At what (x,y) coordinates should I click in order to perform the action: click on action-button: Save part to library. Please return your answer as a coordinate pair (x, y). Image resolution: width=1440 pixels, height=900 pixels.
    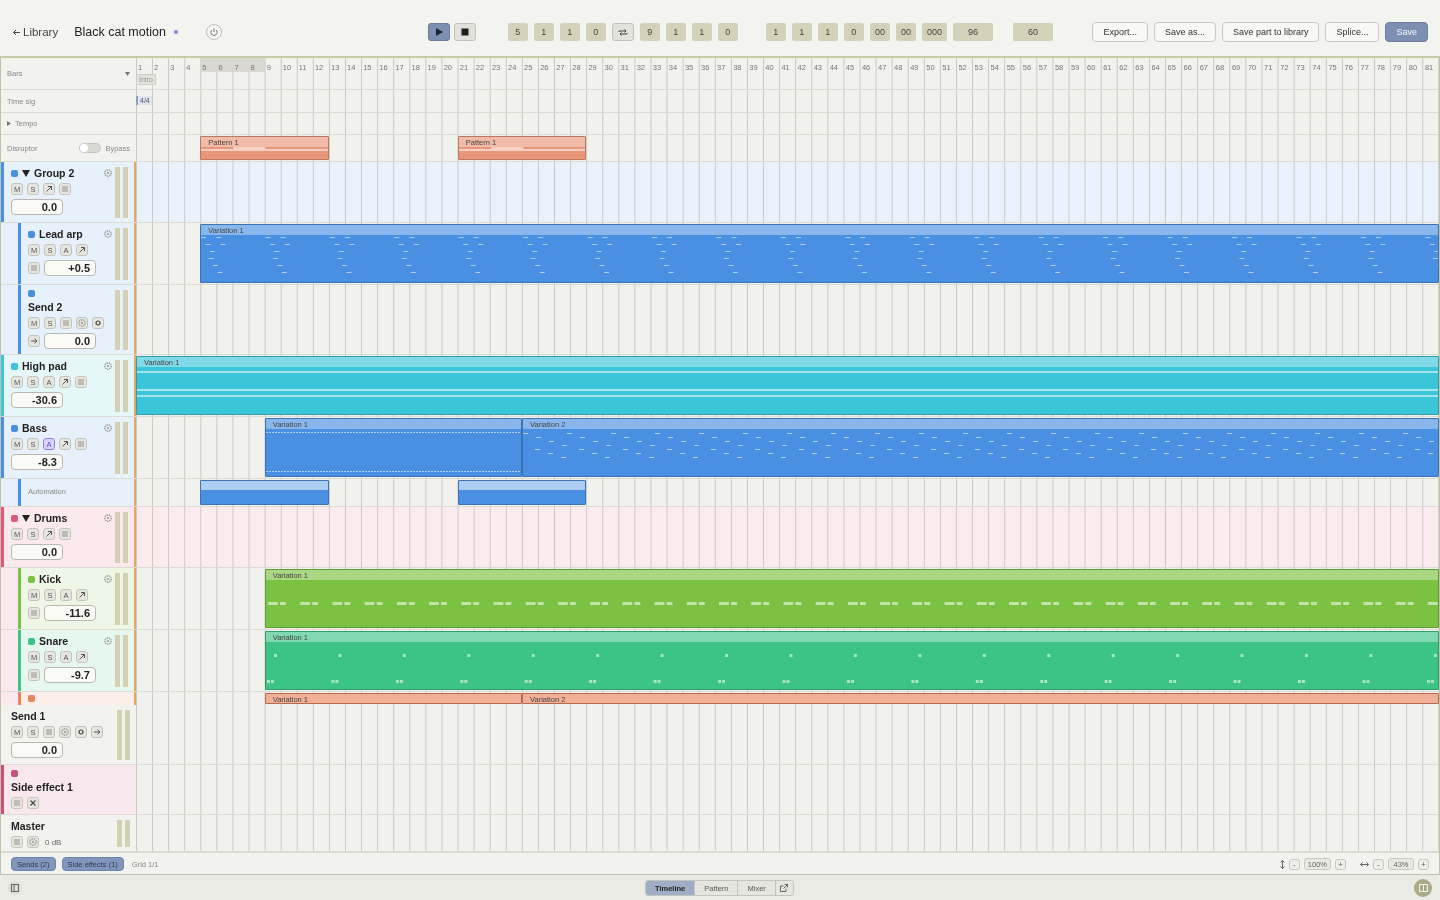
    Looking at the image, I should click on (1270, 32).